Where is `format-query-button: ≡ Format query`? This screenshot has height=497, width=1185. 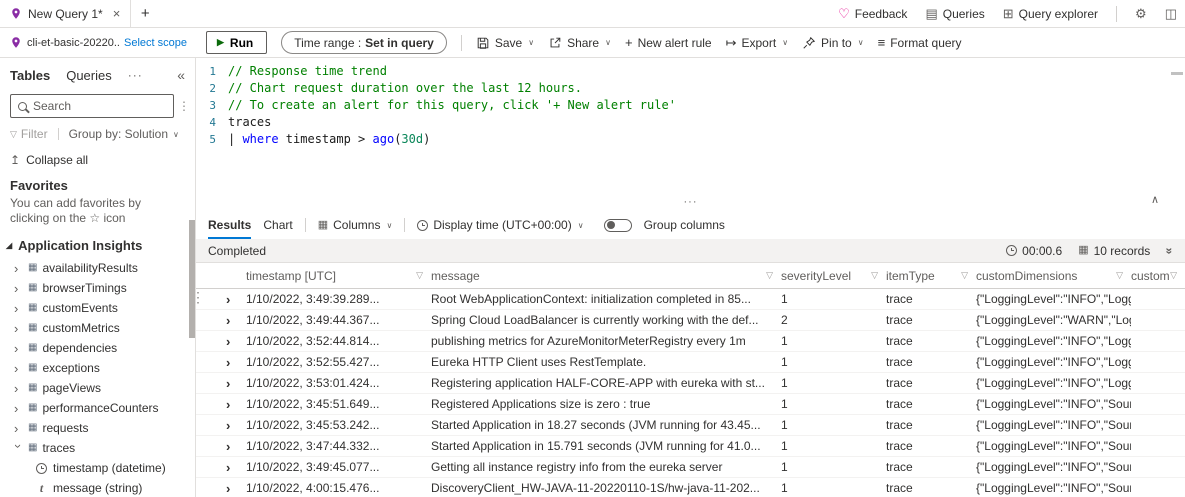
format-query-button: ≡ Format query is located at coordinates (920, 43).